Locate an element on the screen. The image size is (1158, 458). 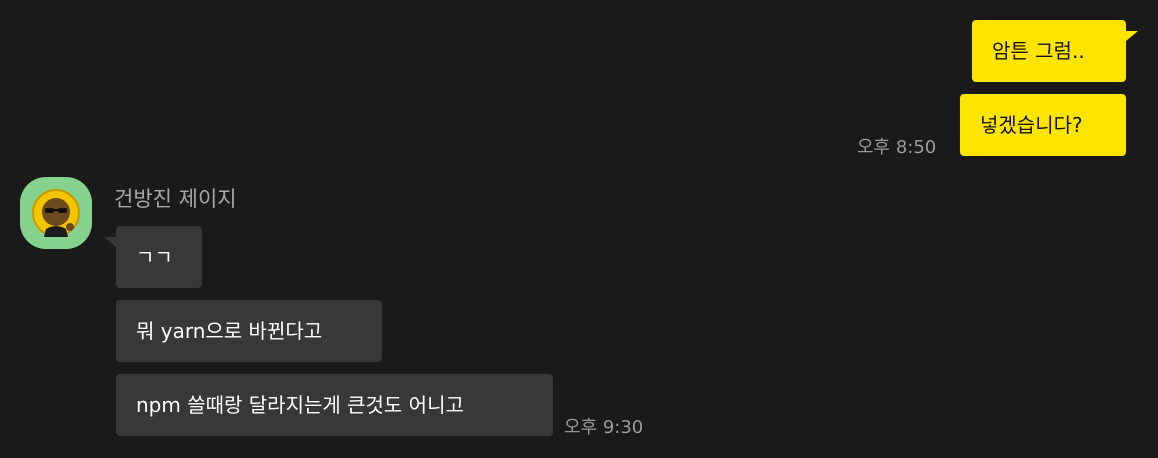
incoming-bubble-tail is located at coordinates (110, 242).